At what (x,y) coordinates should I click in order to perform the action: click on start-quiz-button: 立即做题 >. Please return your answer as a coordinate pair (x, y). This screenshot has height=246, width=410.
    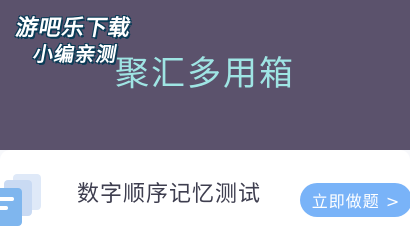
    Looking at the image, I should click on (355, 200).